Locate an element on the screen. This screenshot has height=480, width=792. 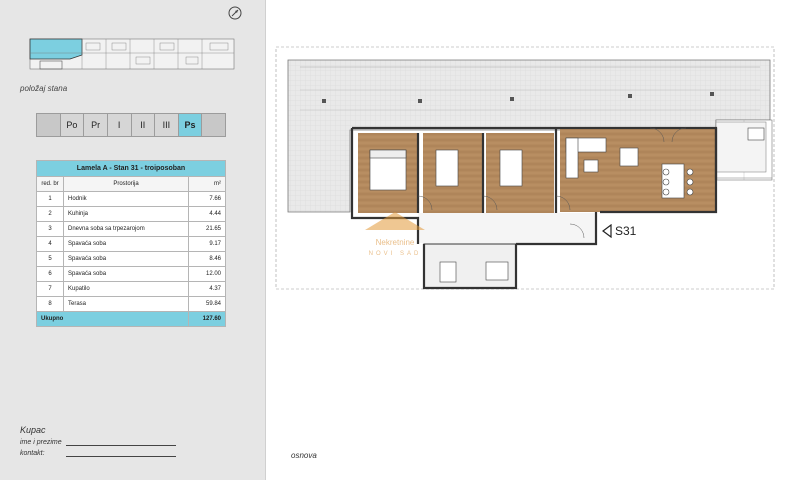
room-area: 59.84 is located at coordinates (207, 304).